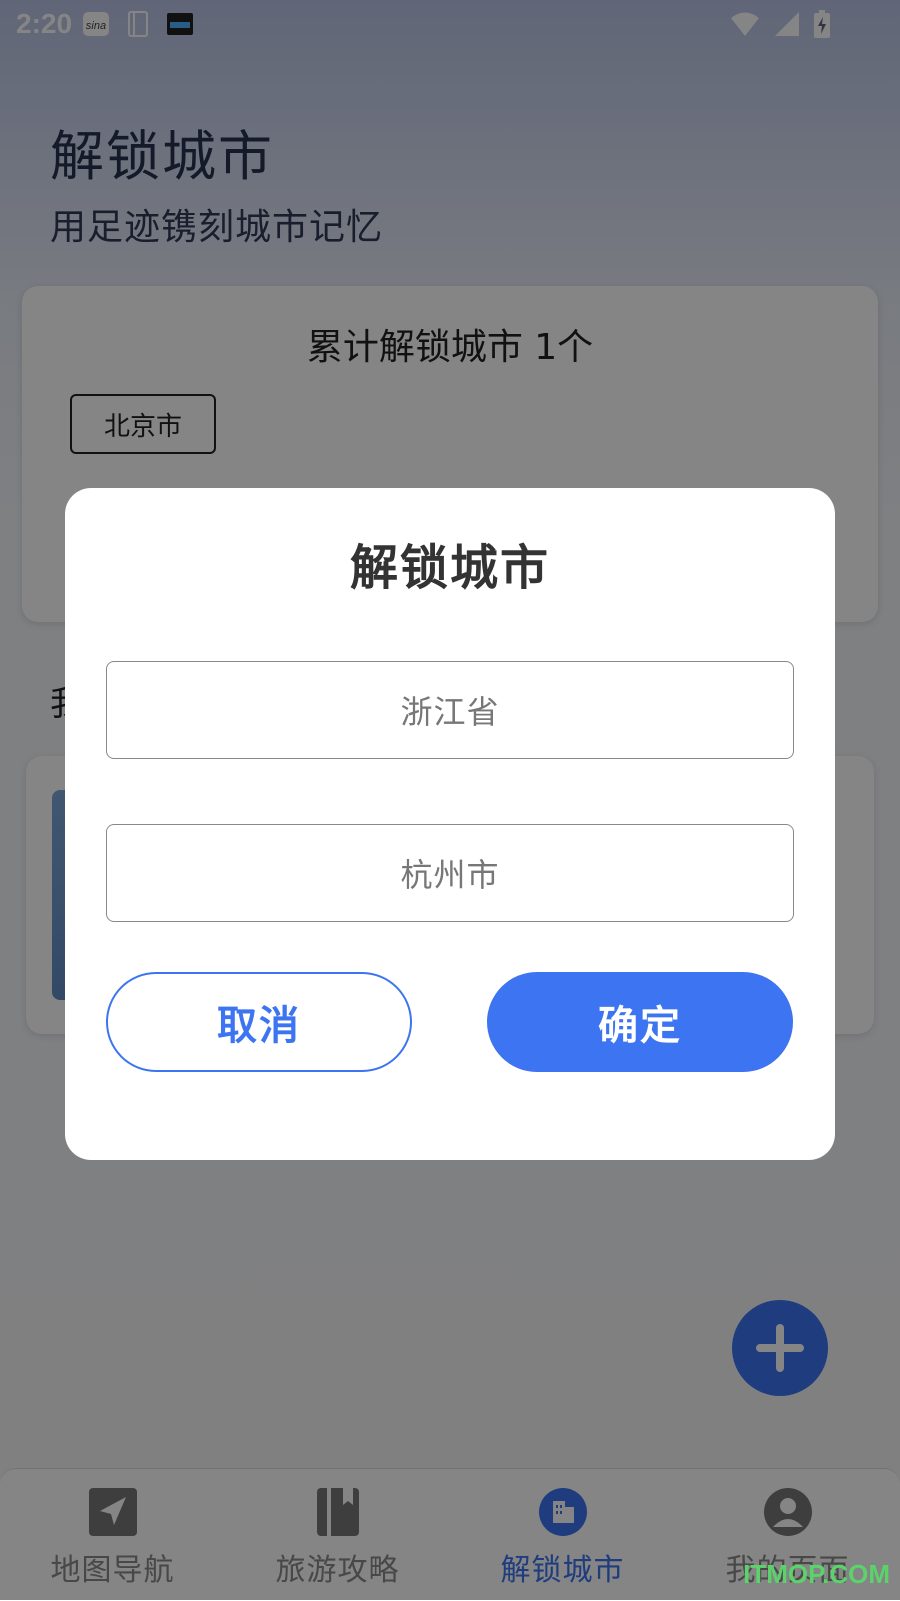 This screenshot has height=1601, width=900. What do you see at coordinates (450, 873) in the screenshot?
I see `city-input: 杭州市` at bounding box center [450, 873].